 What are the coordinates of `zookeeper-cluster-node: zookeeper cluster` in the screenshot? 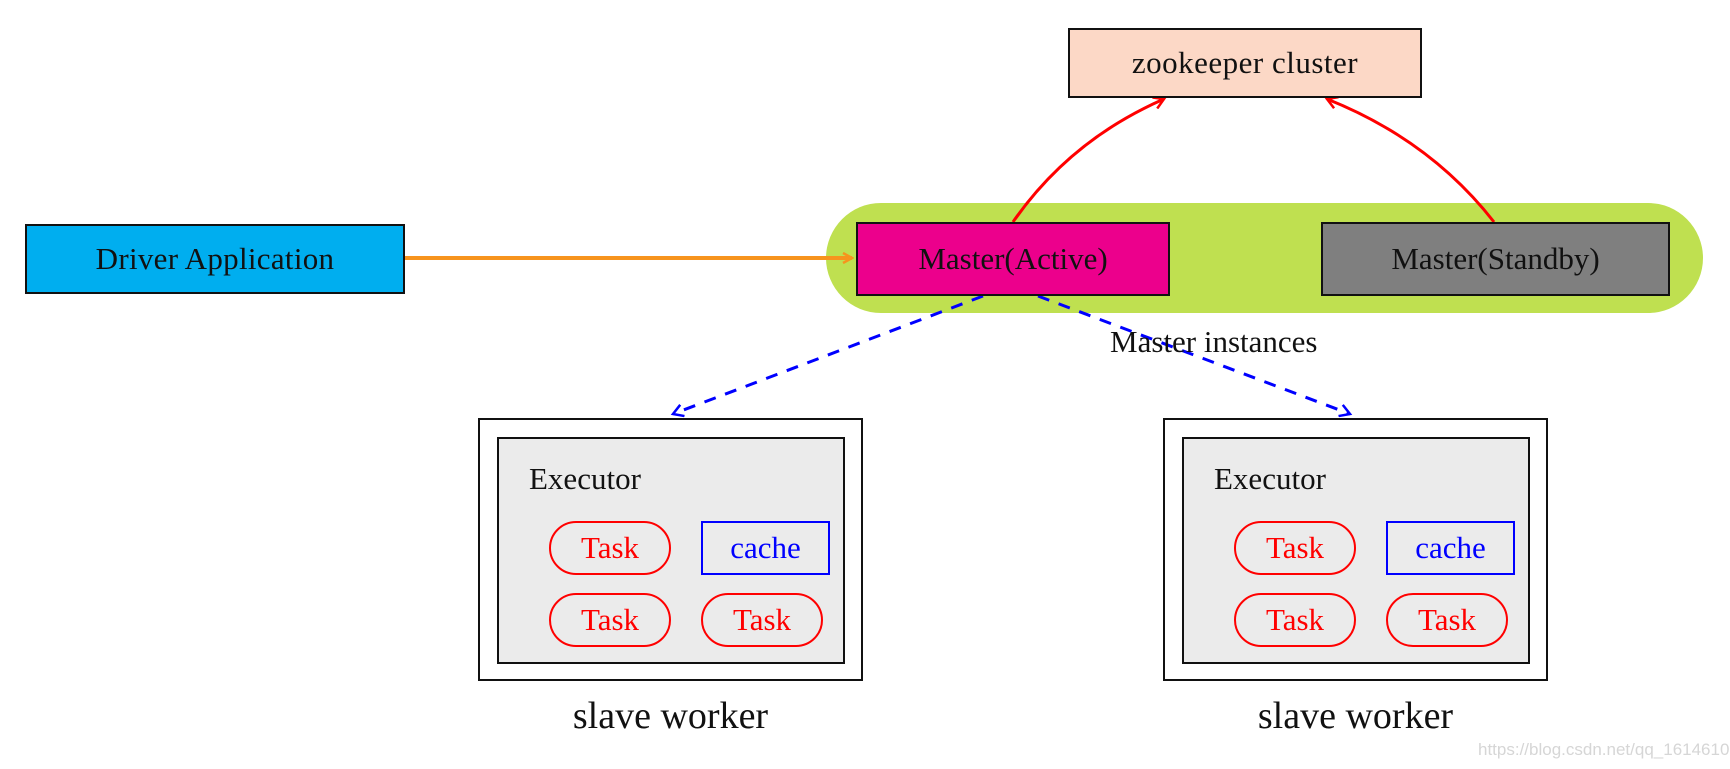 It's located at (1245, 63).